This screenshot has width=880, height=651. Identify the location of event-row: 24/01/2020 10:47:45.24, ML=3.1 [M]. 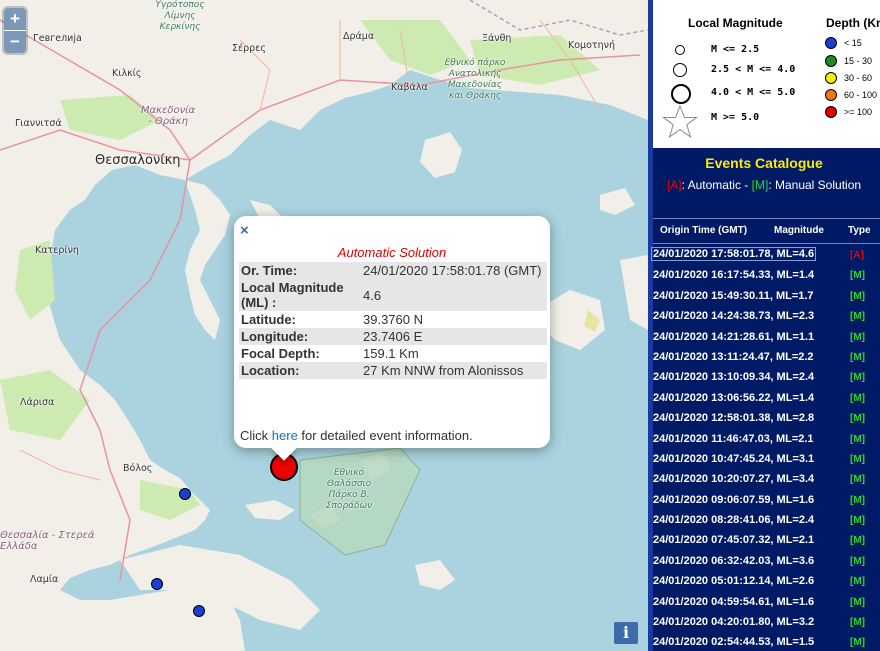
(766, 460).